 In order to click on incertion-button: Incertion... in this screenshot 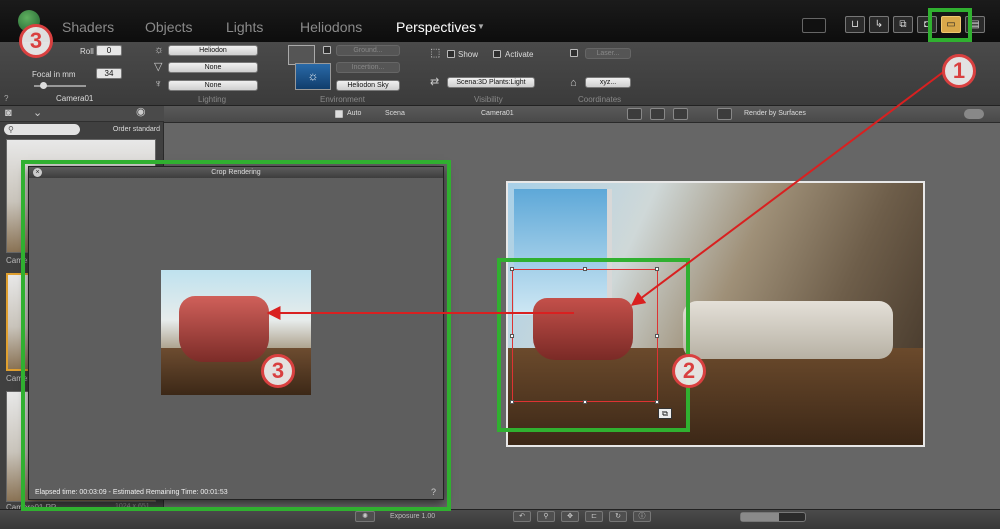, I will do `click(368, 67)`.